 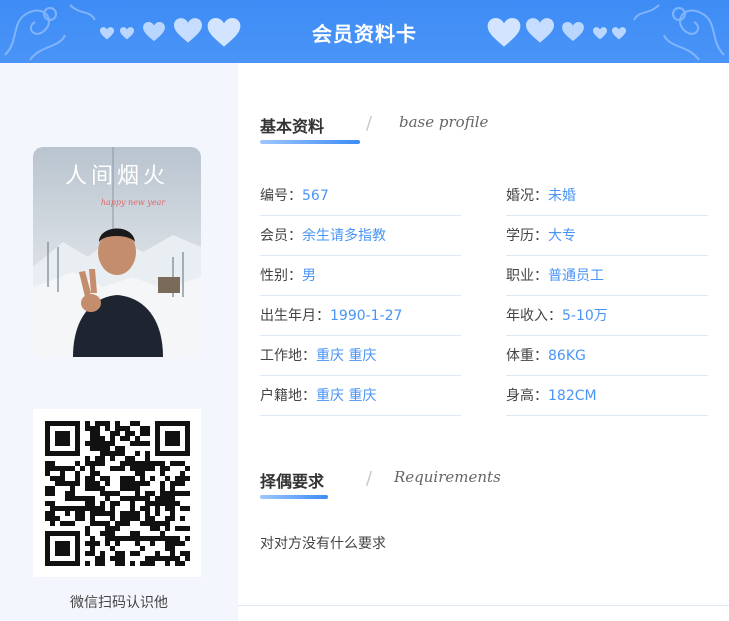 What do you see at coordinates (483, 605) in the screenshot?
I see `divider` at bounding box center [483, 605].